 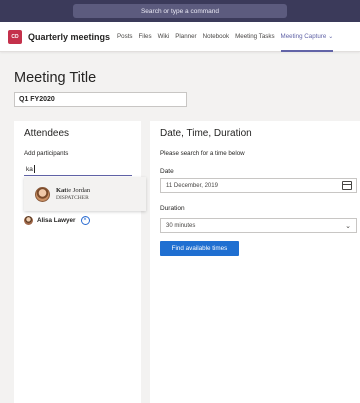 I want to click on close-circle-icon: ×, so click(x=85, y=220).